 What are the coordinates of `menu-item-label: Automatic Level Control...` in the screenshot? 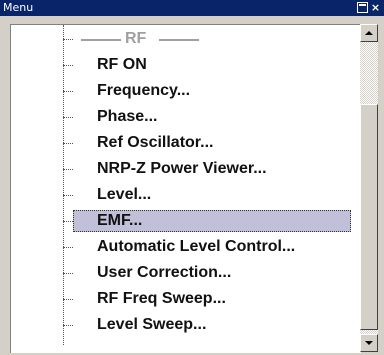 It's located at (196, 246).